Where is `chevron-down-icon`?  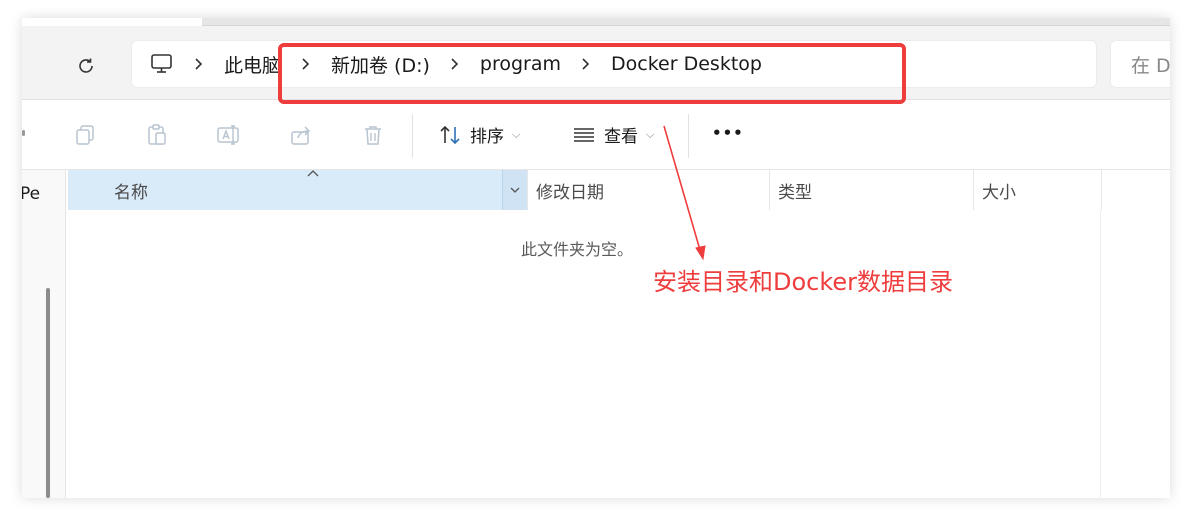
chevron-down-icon is located at coordinates (515, 190).